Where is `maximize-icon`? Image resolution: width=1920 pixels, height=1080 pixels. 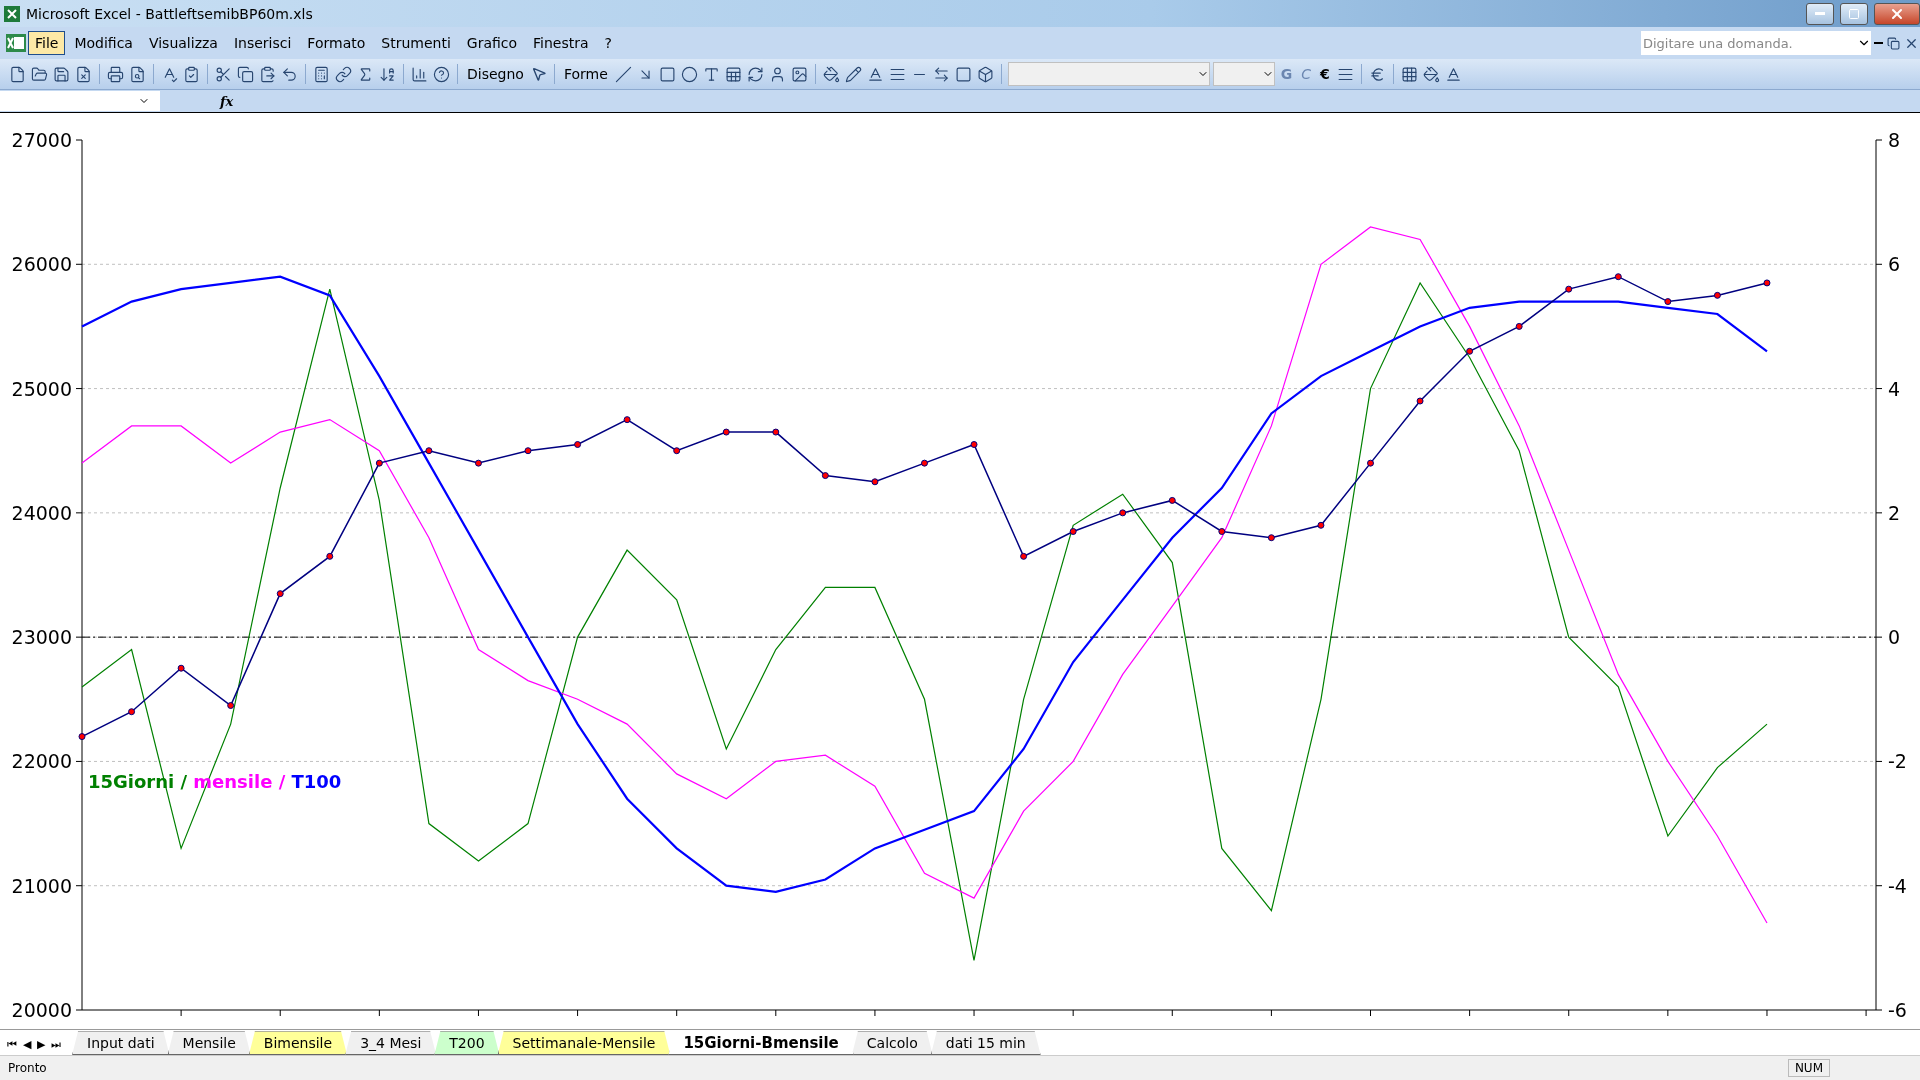
maximize-icon is located at coordinates (1854, 13).